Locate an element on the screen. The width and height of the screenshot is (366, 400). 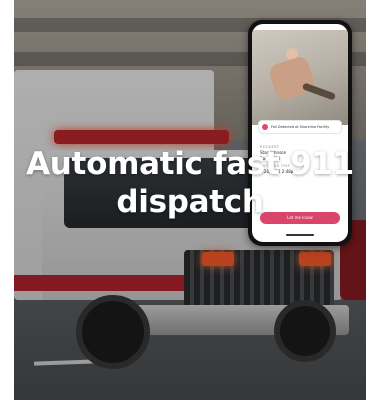
alert-card: Fall Detected at Shoreline Facility is located at coordinates (300, 127).